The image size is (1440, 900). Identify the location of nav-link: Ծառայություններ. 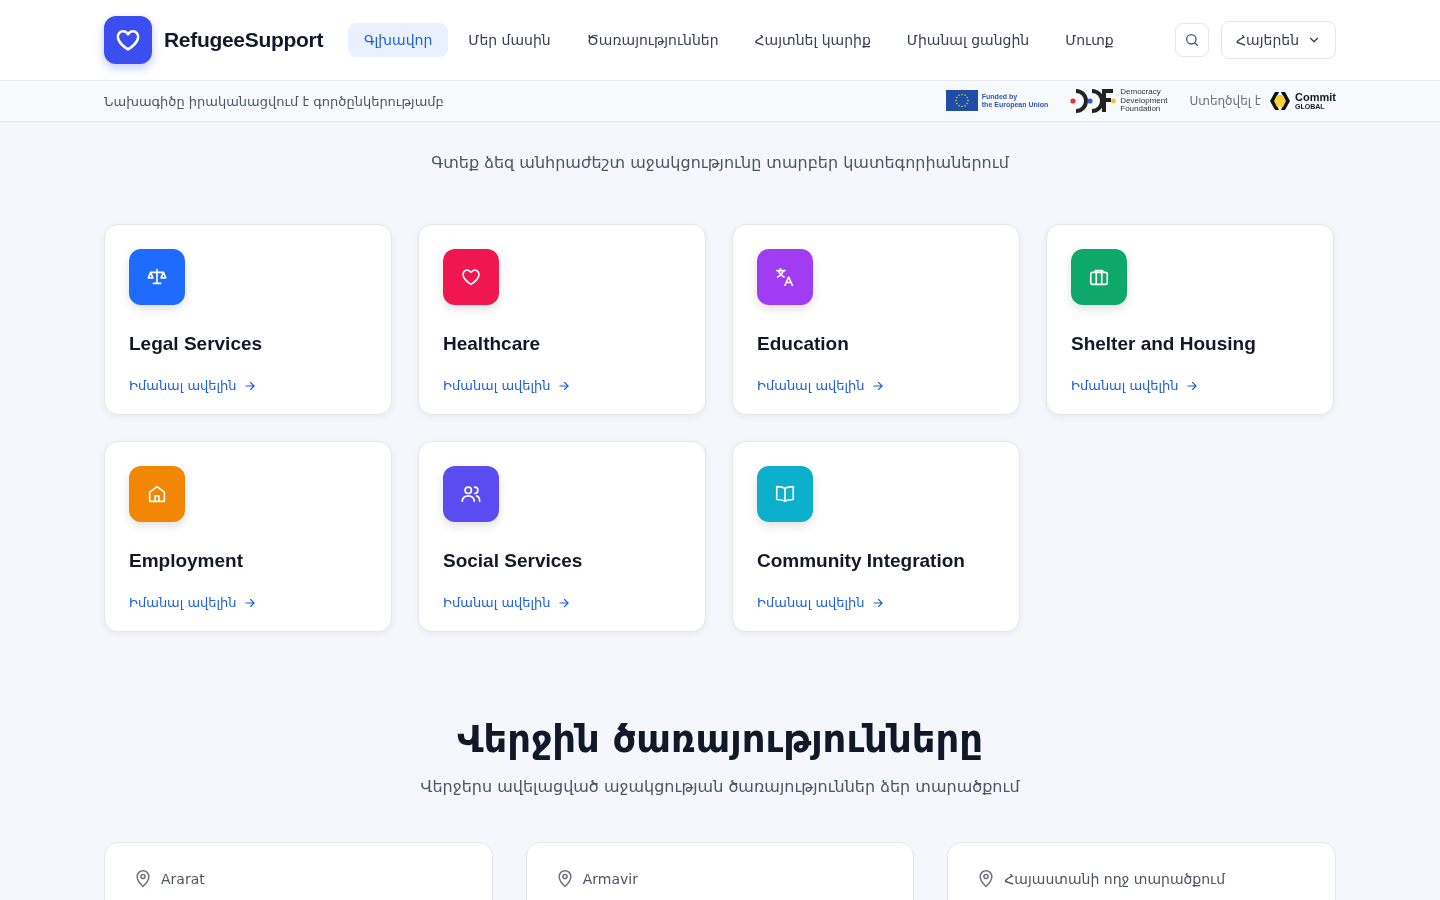
(652, 40).